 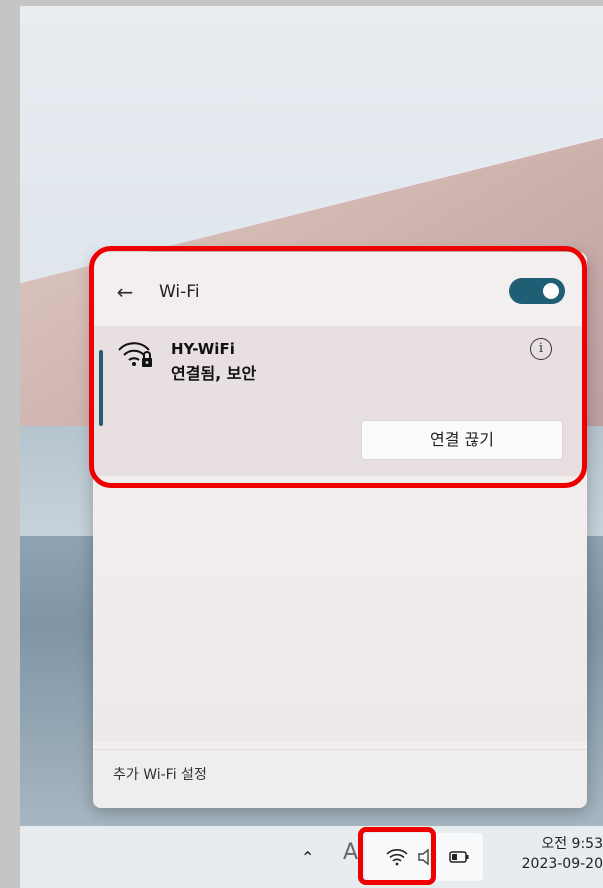 What do you see at coordinates (397, 856) in the screenshot?
I see `highlight-annotation-wifi-icon` at bounding box center [397, 856].